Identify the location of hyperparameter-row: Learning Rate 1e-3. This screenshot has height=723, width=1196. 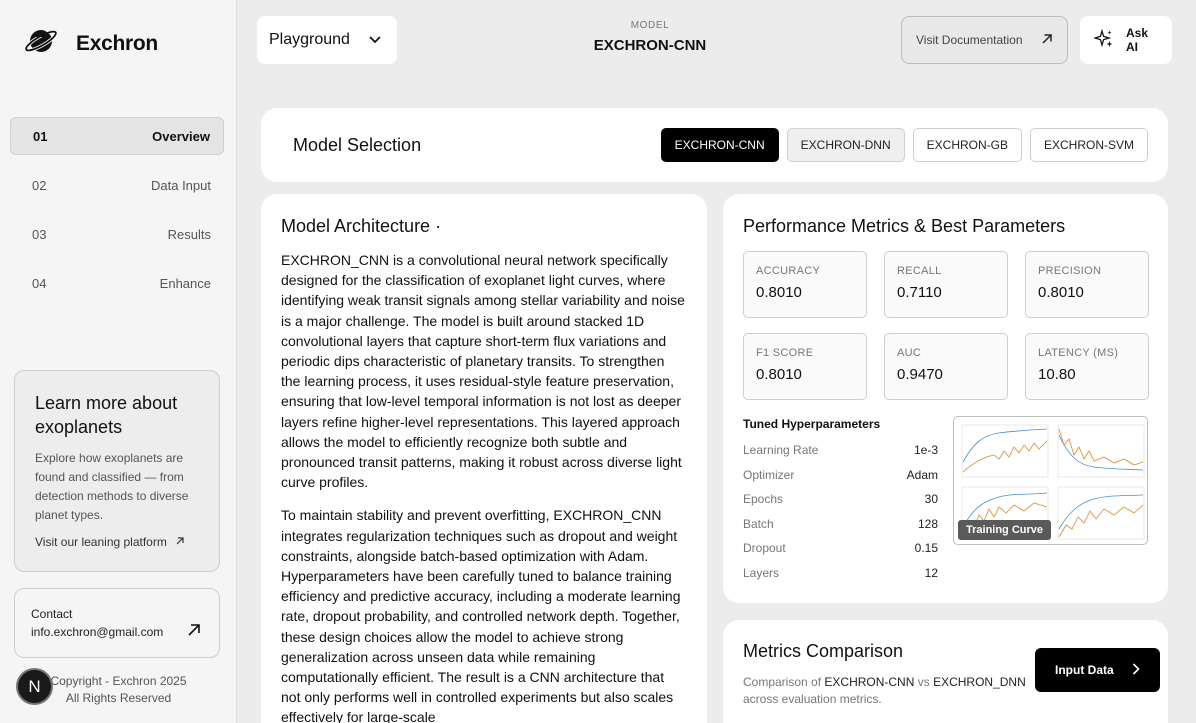
(840, 454).